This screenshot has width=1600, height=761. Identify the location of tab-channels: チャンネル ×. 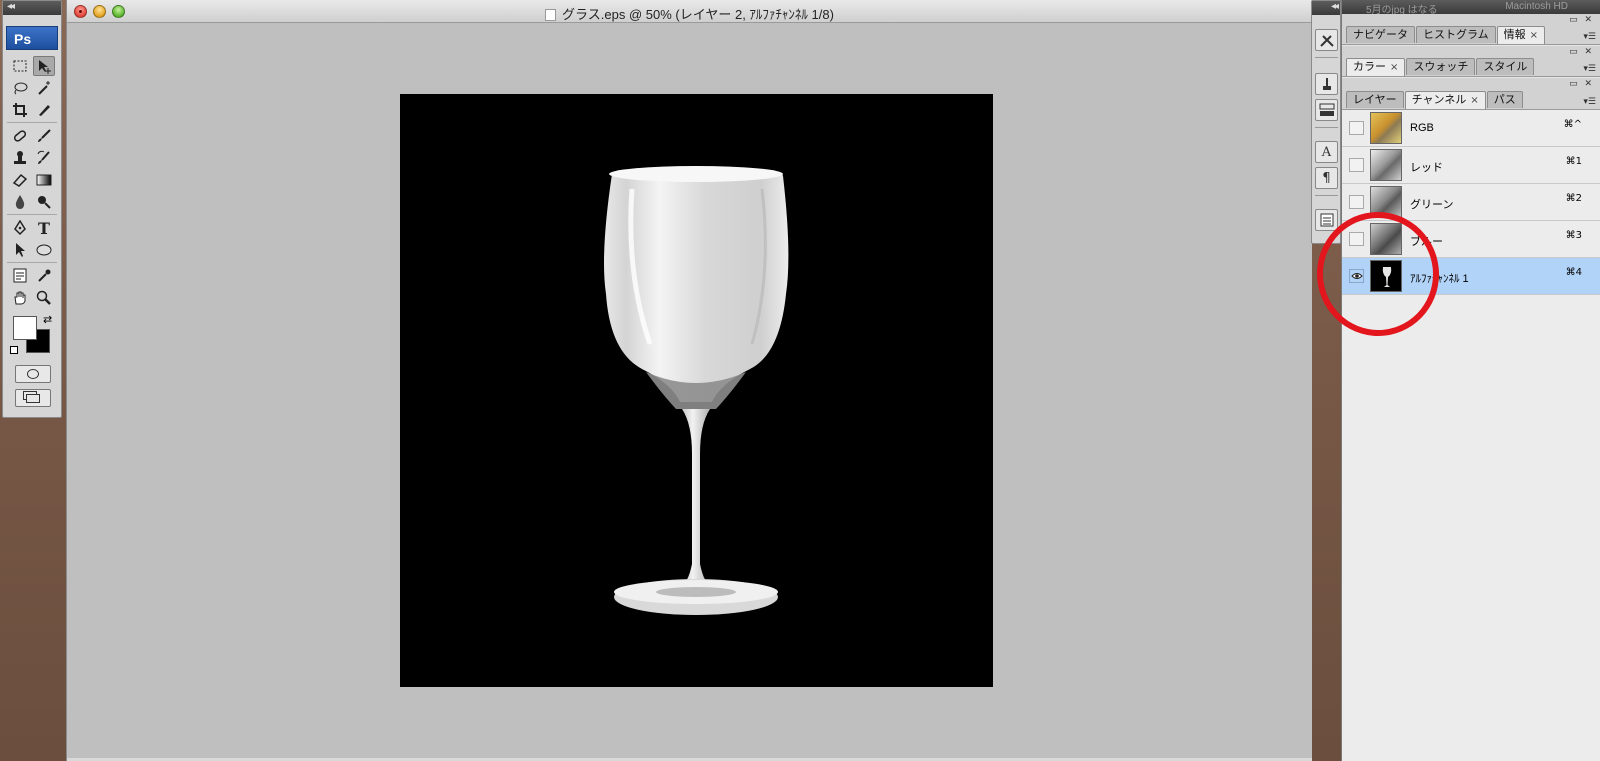
(1445, 100).